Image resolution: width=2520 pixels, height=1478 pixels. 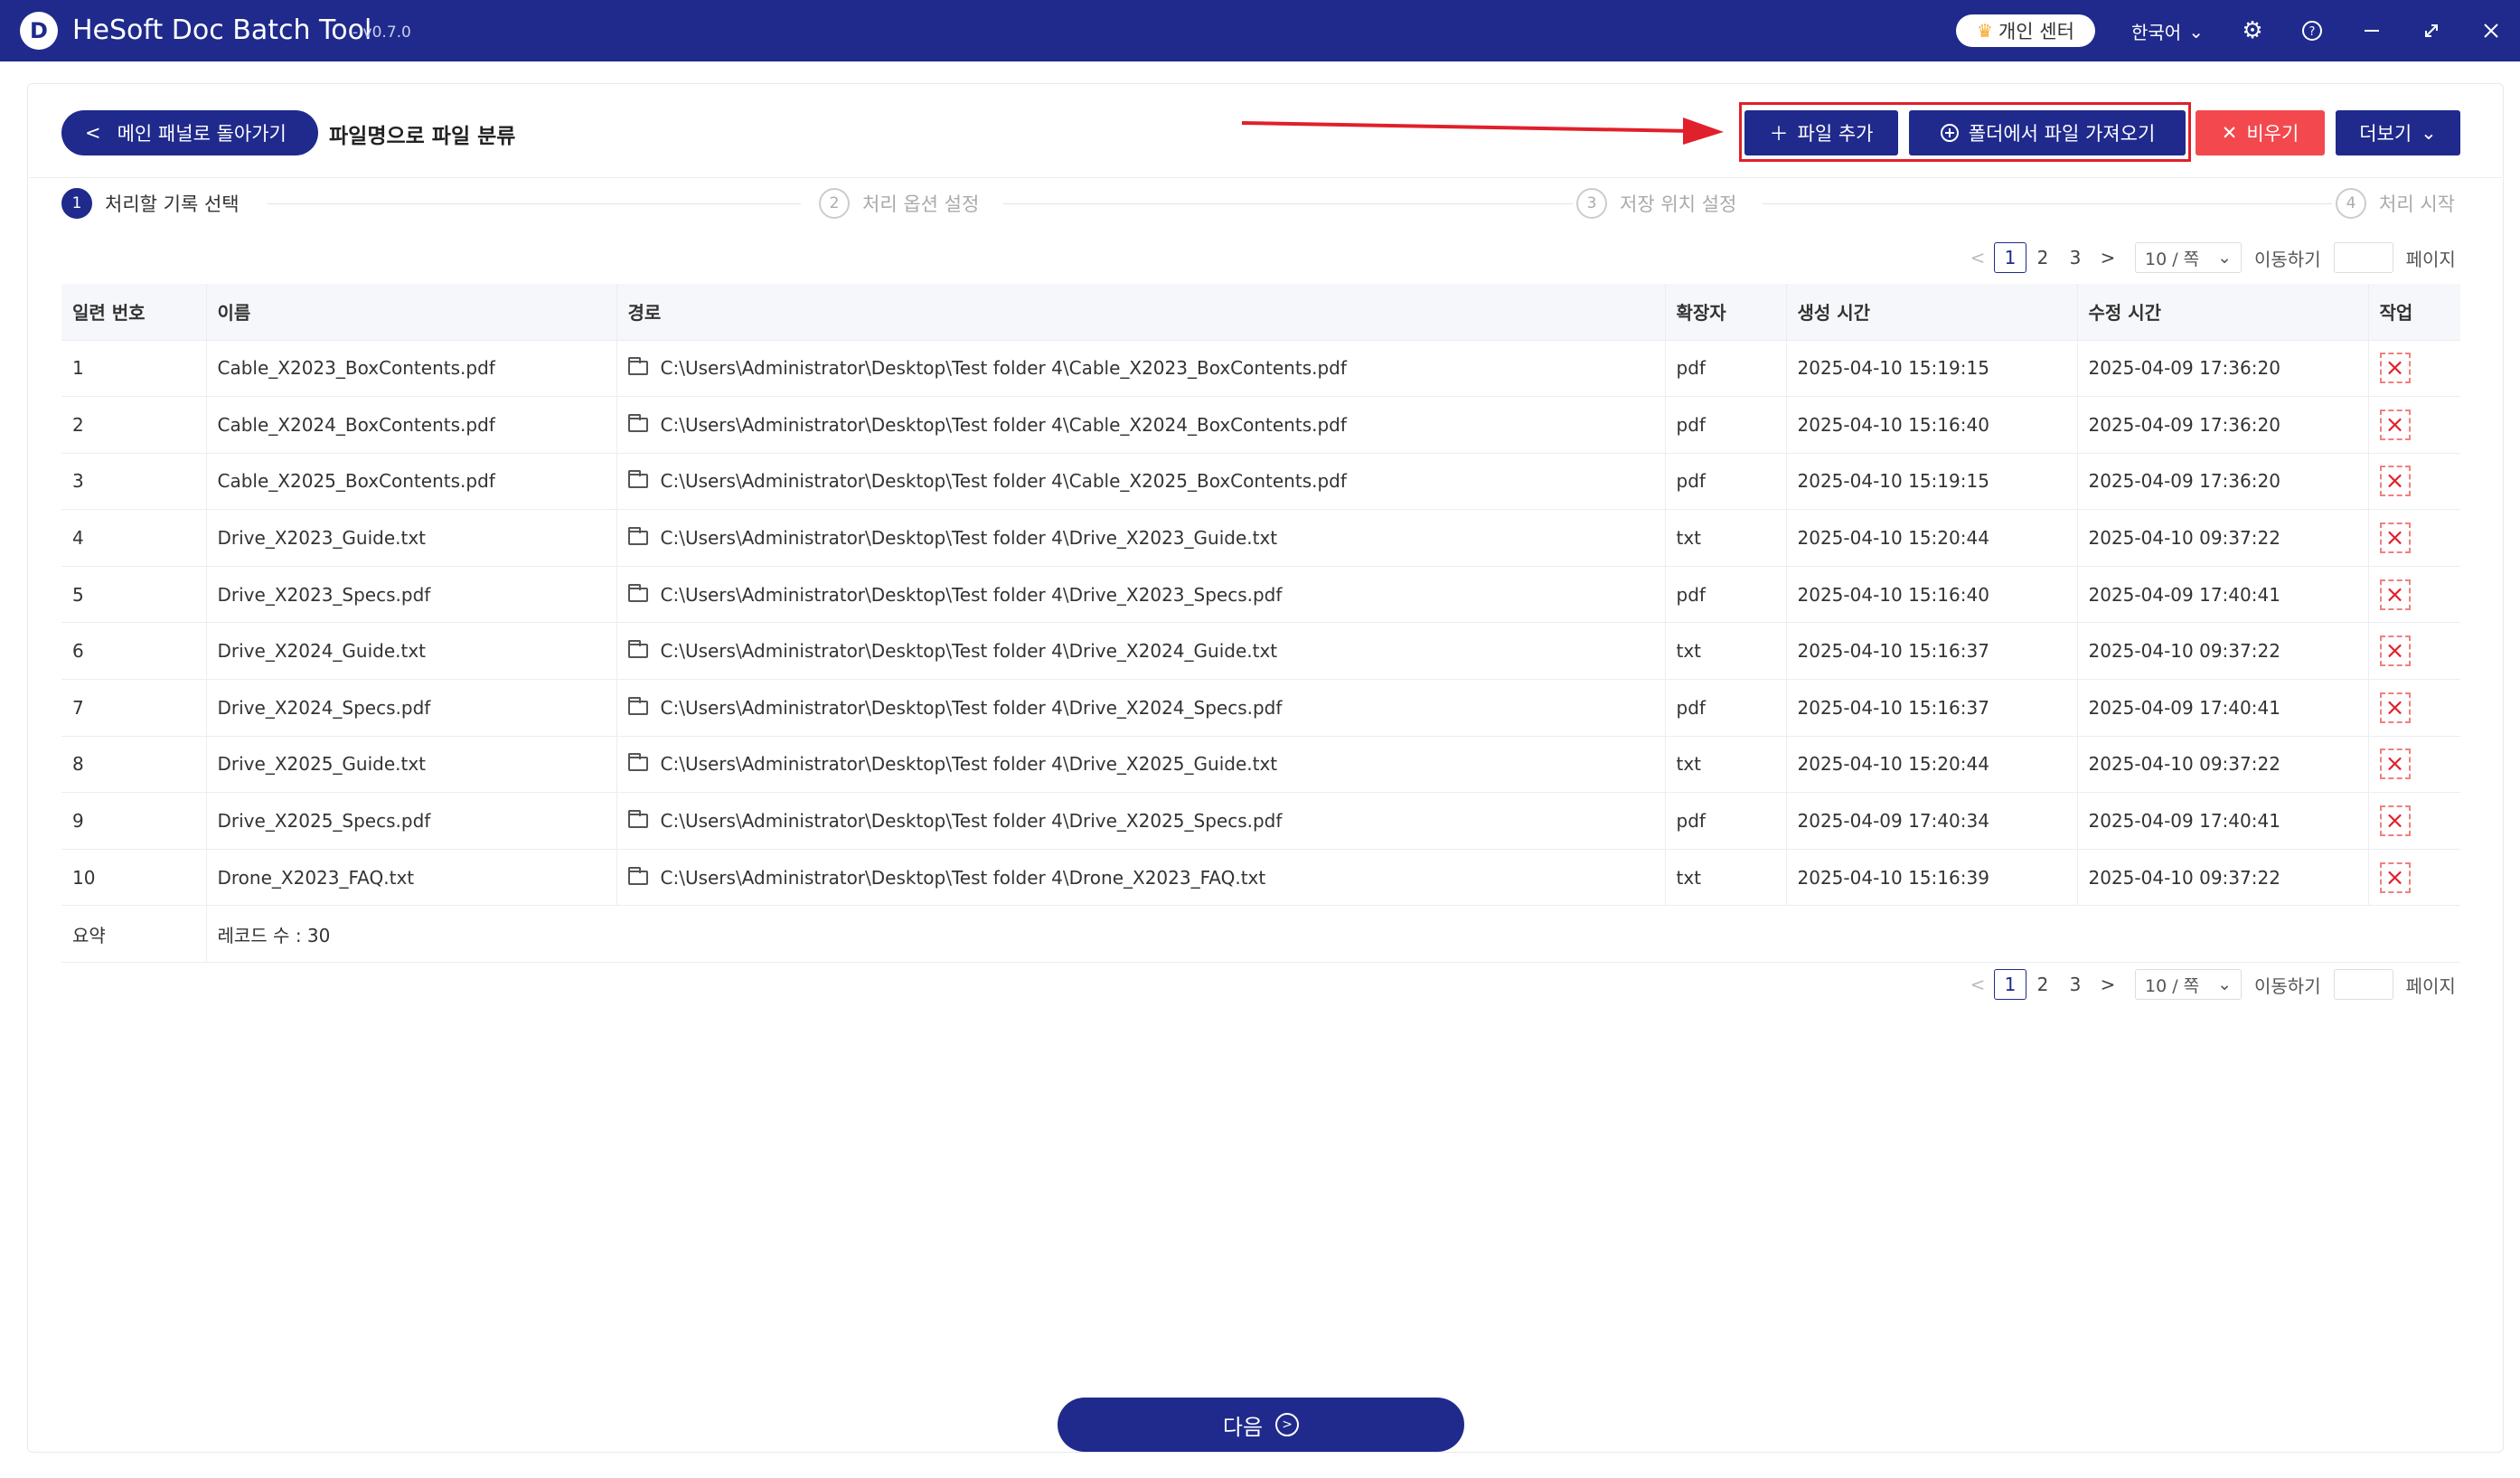 I want to click on cell-name: Drive_X2024_Specs.pdf, so click(x=412, y=708).